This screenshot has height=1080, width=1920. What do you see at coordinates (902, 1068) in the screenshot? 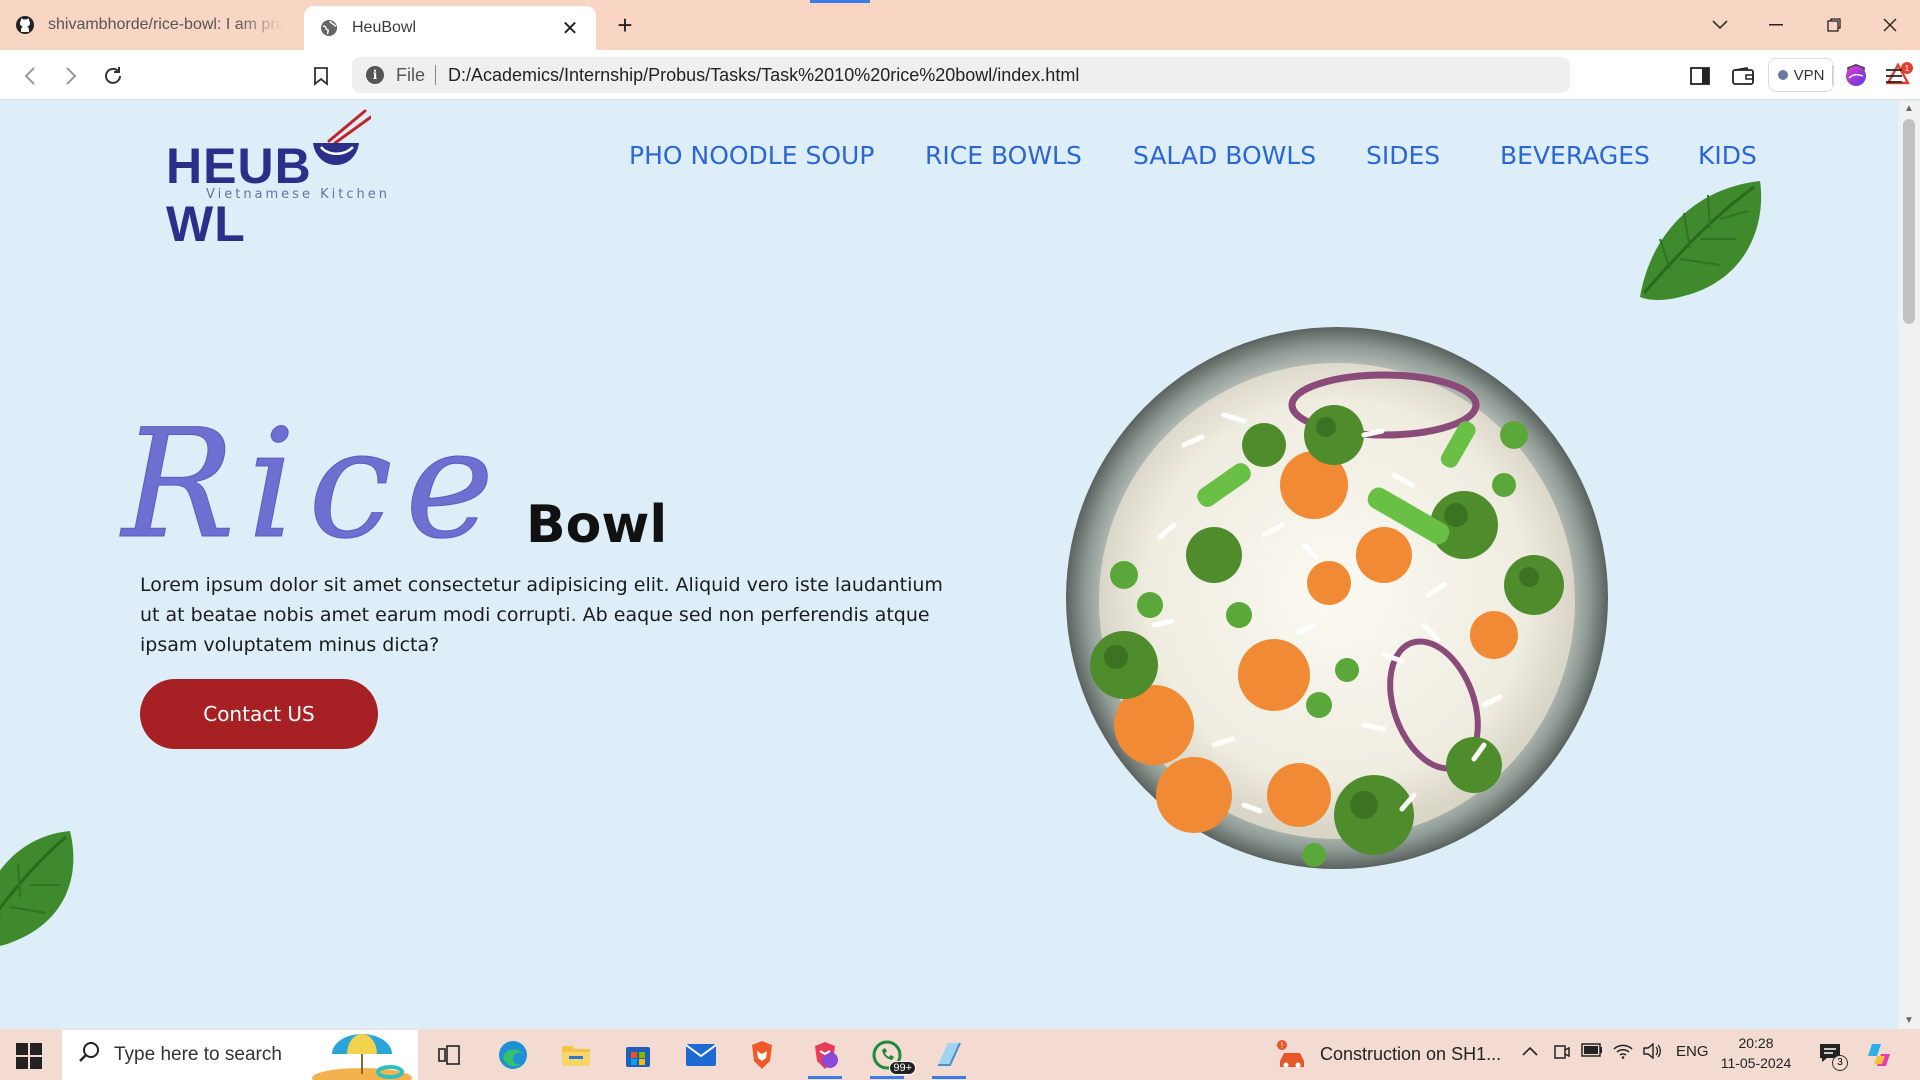
I see `whatsapp-badge: 99+` at bounding box center [902, 1068].